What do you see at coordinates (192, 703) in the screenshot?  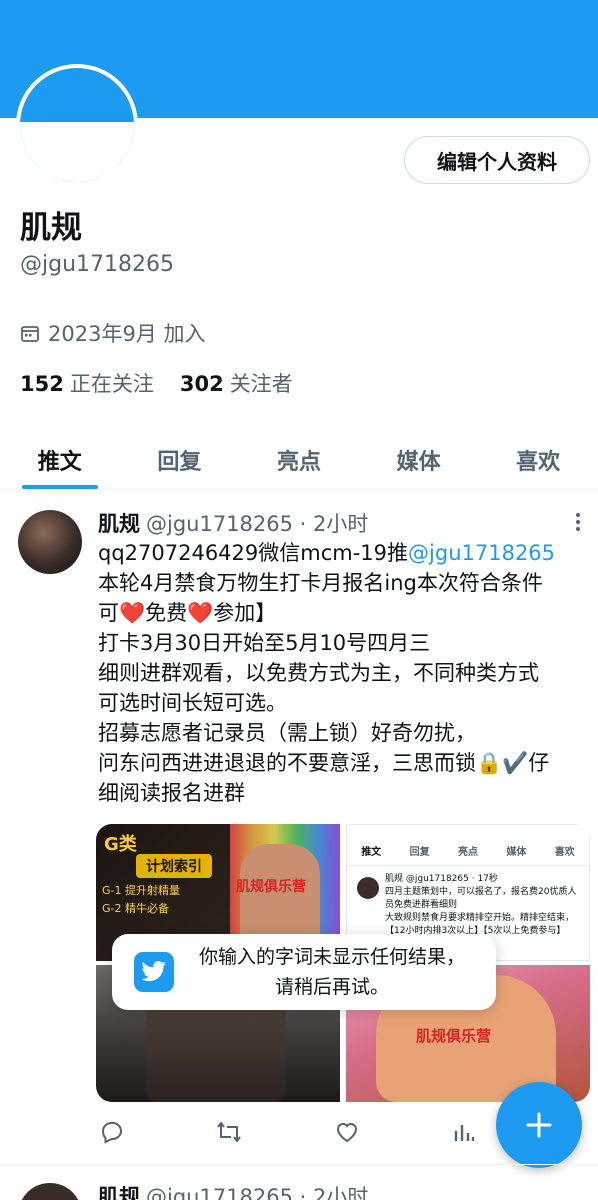 I see `tweet-line-6: 可选时间长短可选。` at bounding box center [192, 703].